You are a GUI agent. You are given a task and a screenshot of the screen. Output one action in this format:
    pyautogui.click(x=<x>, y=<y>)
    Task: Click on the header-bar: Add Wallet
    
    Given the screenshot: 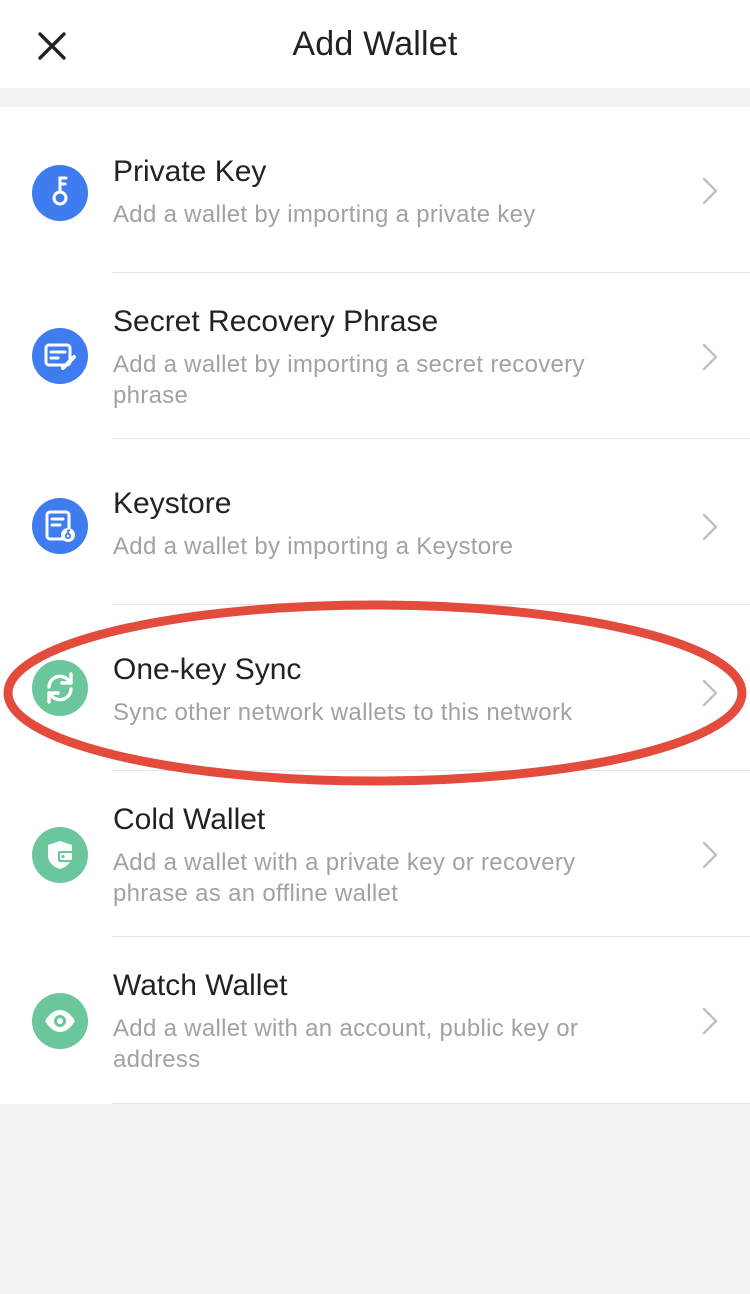 What is the action you would take?
    pyautogui.click(x=375, y=44)
    